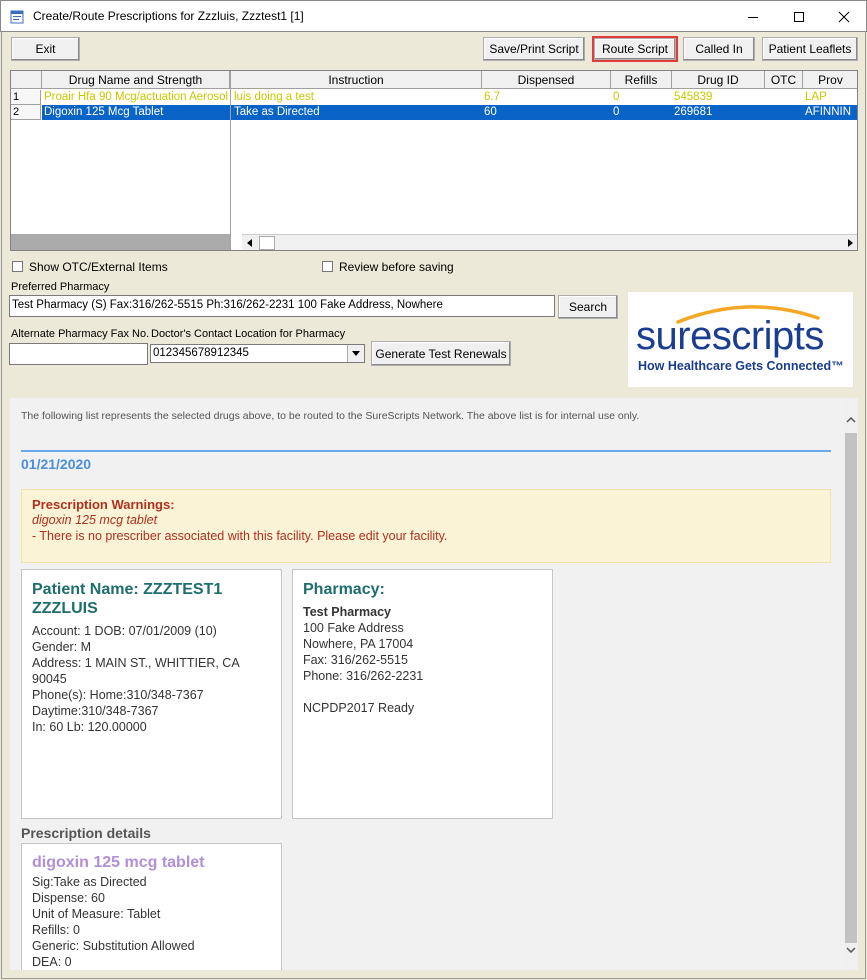 The width and height of the screenshot is (867, 980). I want to click on scroll-up-arrow, so click(851, 420).